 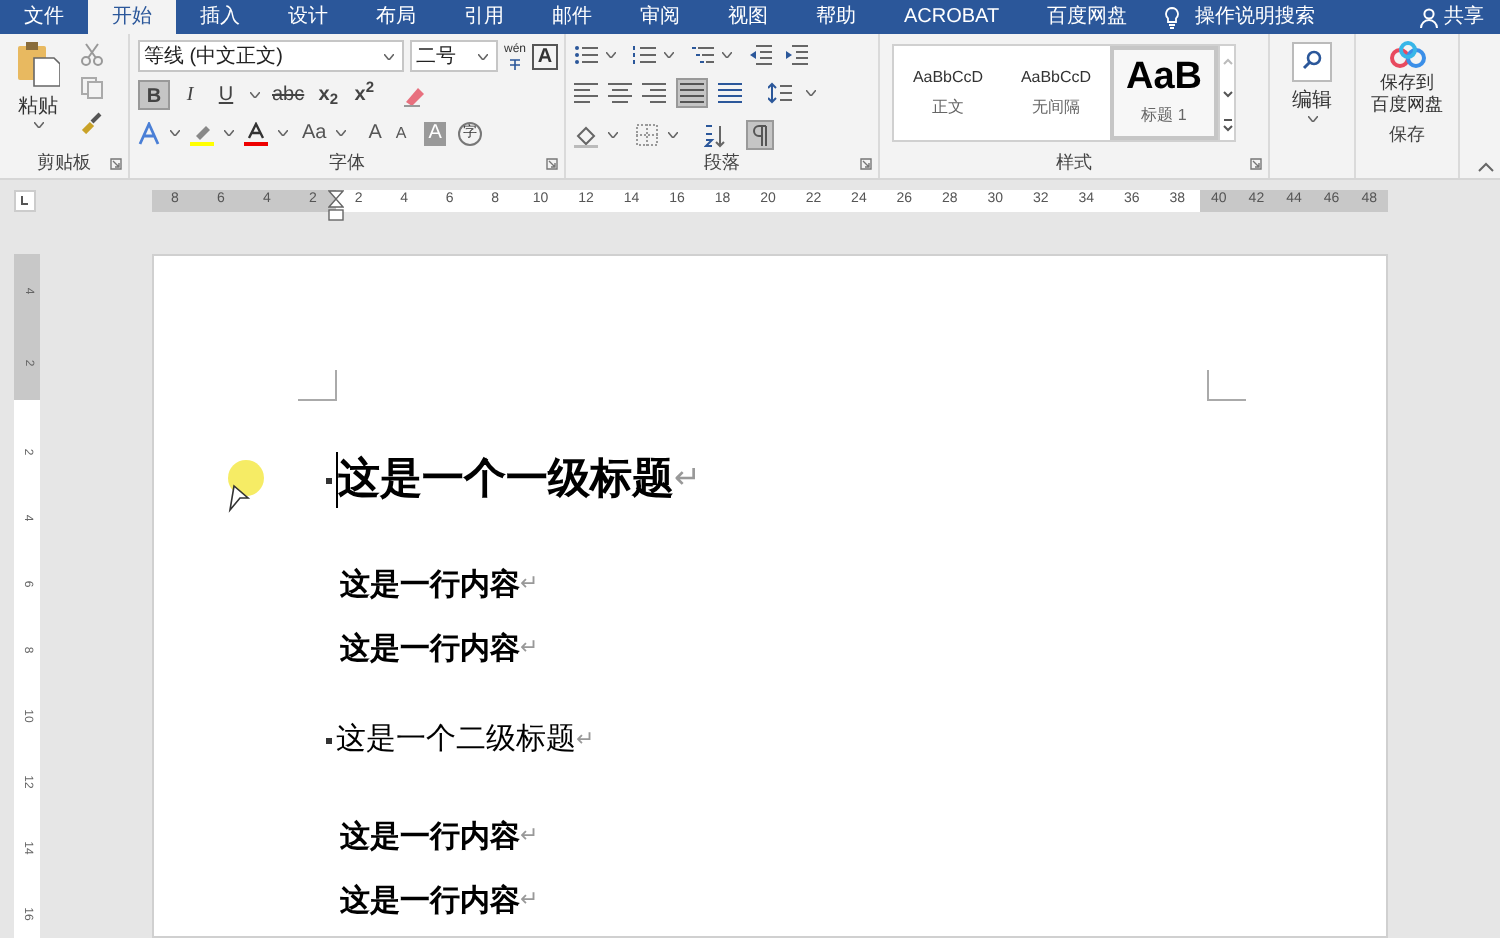 What do you see at coordinates (314, 133) in the screenshot?
I see `change-case-button: Aa` at bounding box center [314, 133].